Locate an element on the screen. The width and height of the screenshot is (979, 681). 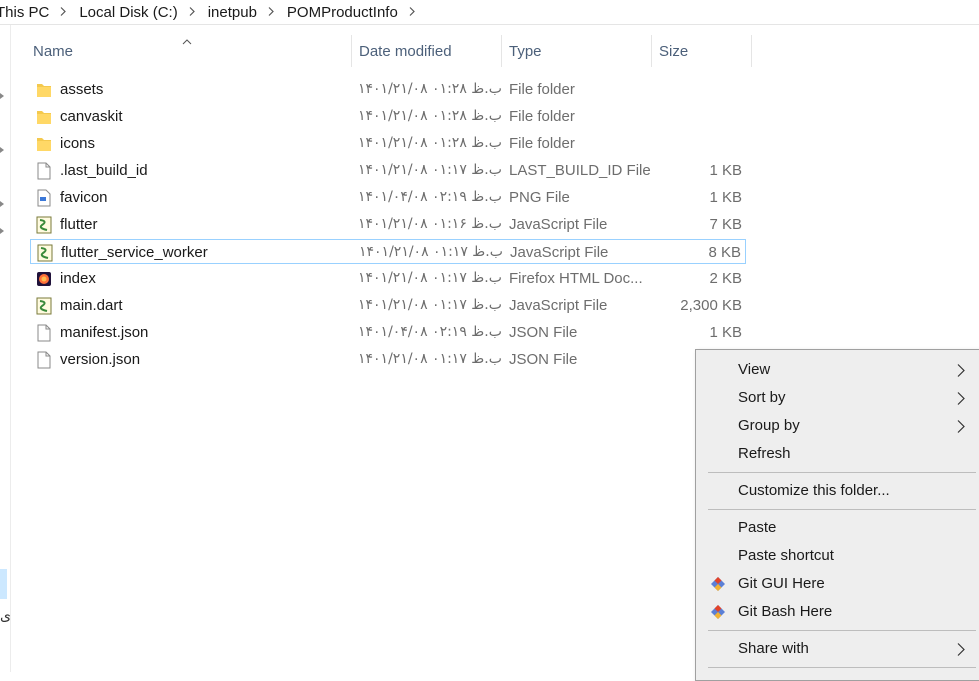
column-header-date: Date modified is located at coordinates (426, 51).